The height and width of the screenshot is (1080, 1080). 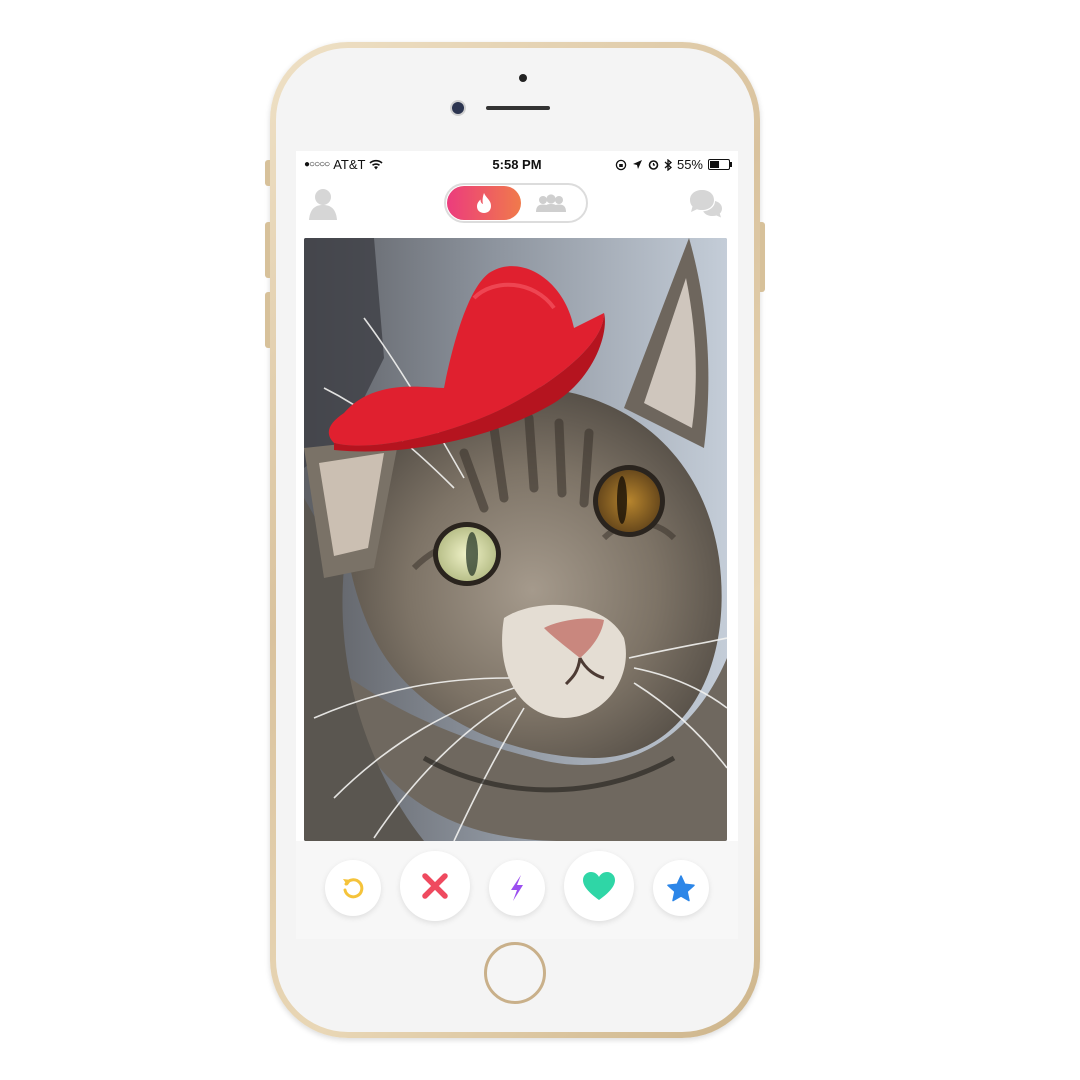 I want to click on mode-toggle, so click(x=516, y=203).